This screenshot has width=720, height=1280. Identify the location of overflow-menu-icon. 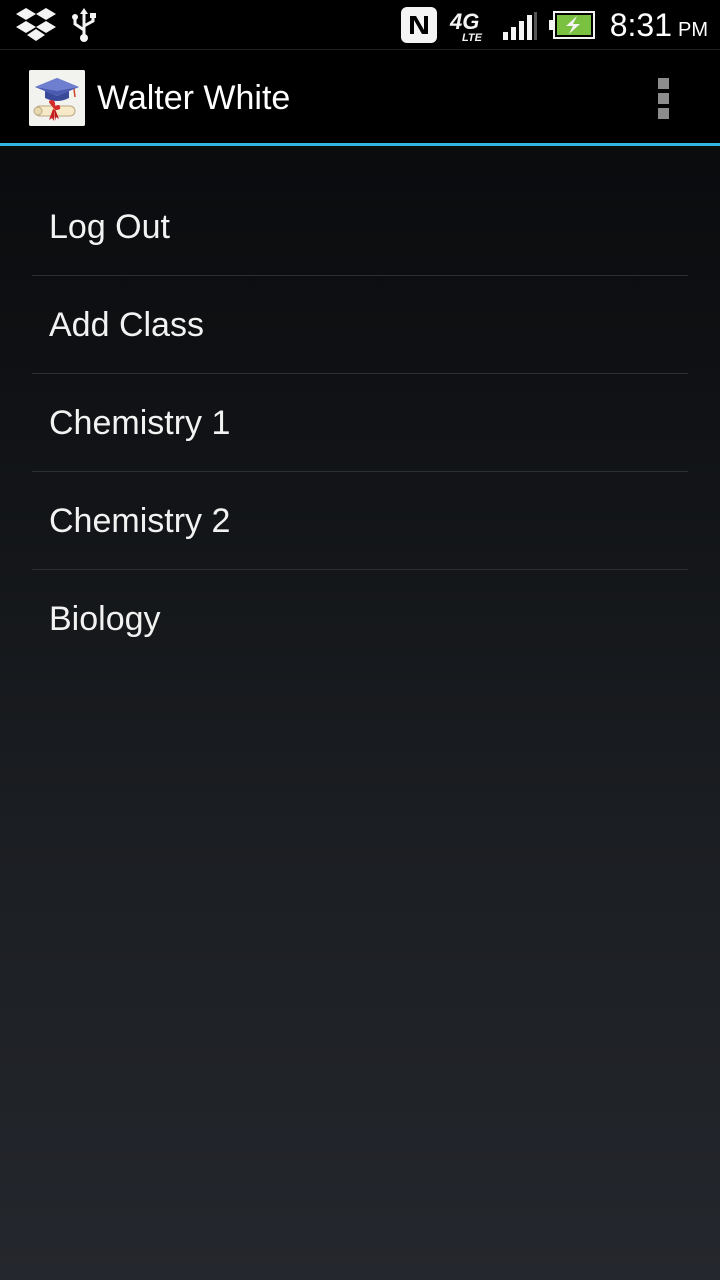
(664, 98).